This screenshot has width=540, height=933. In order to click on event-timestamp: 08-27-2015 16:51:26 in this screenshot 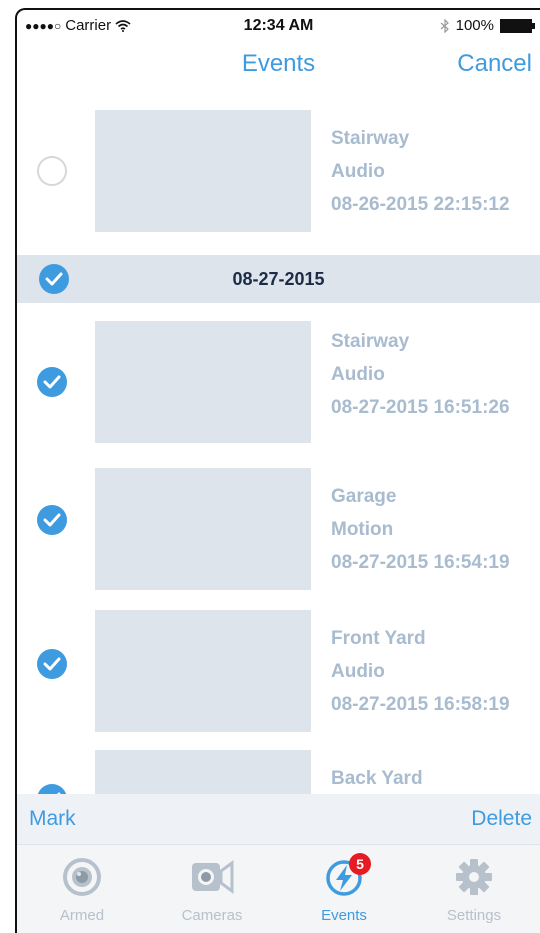, I will do `click(420, 407)`.